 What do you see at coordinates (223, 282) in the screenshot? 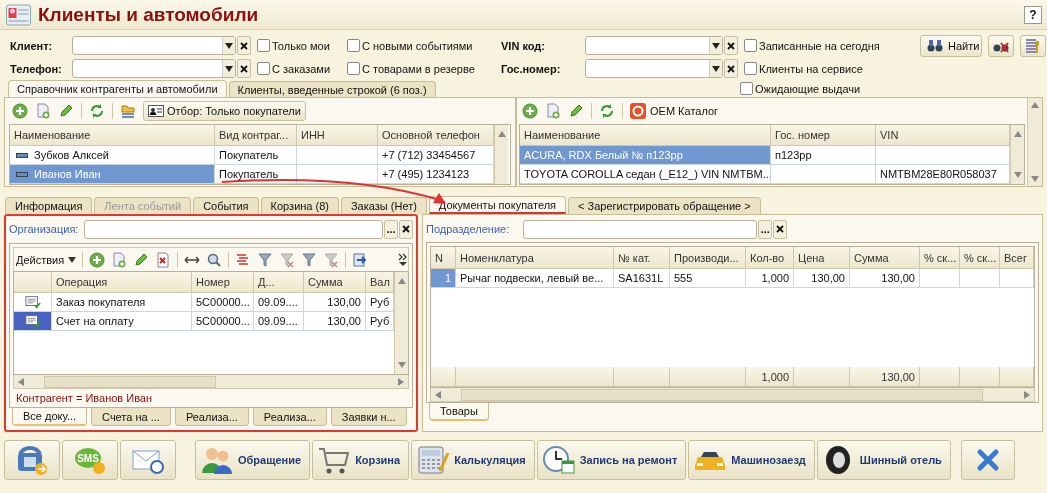
I see `column-header: Номер` at bounding box center [223, 282].